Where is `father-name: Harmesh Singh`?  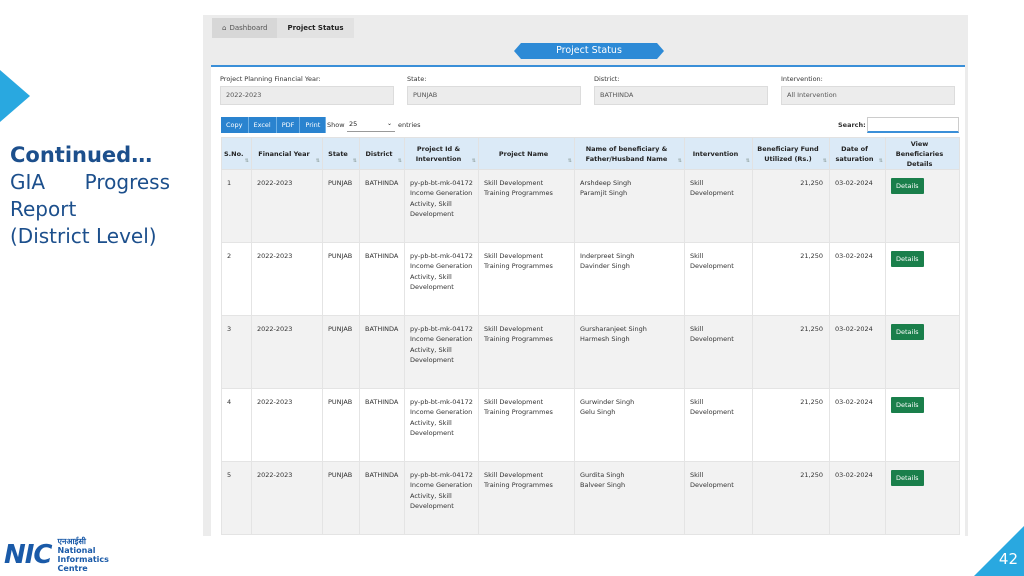
father-name: Harmesh Singh is located at coordinates (605, 339).